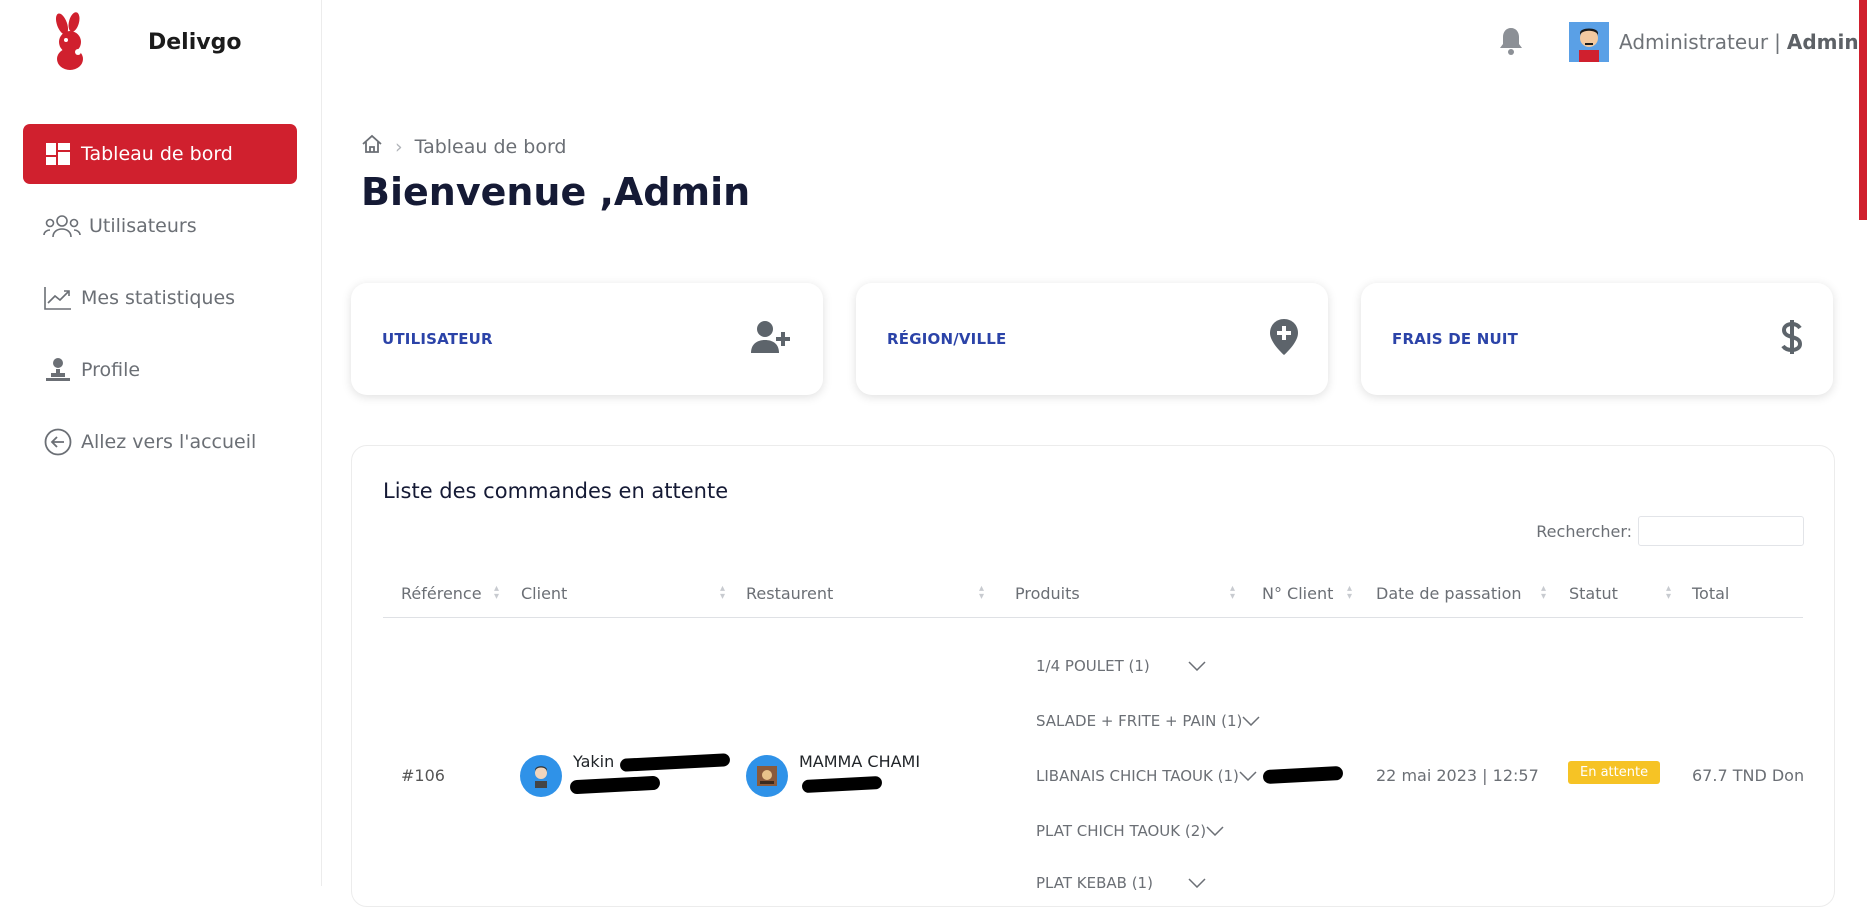  Describe the element at coordinates (1792, 339) in the screenshot. I see `dollar-icon` at that location.